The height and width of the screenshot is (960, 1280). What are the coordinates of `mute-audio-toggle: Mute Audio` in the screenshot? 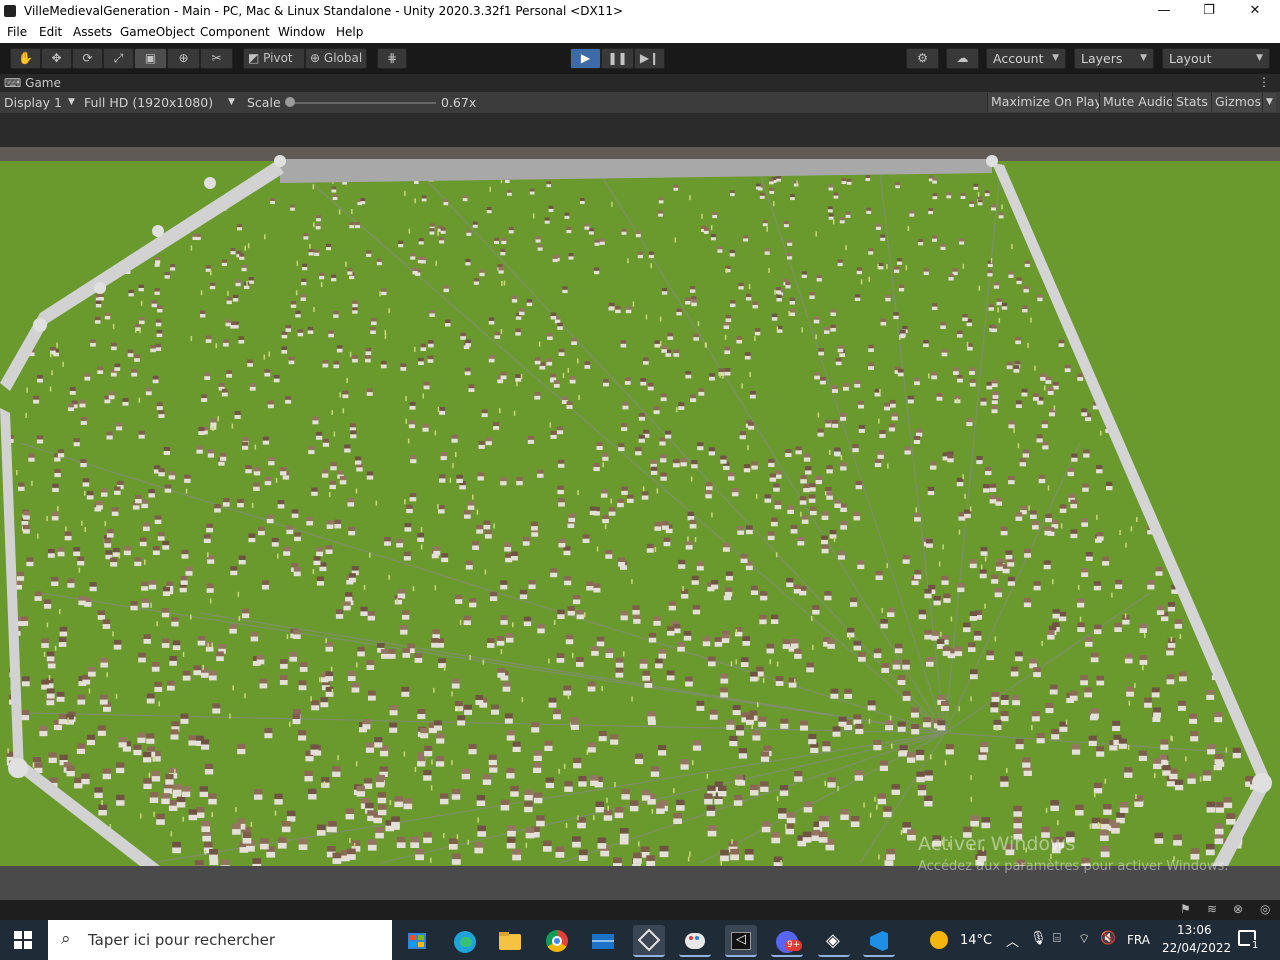 It's located at (1138, 102).